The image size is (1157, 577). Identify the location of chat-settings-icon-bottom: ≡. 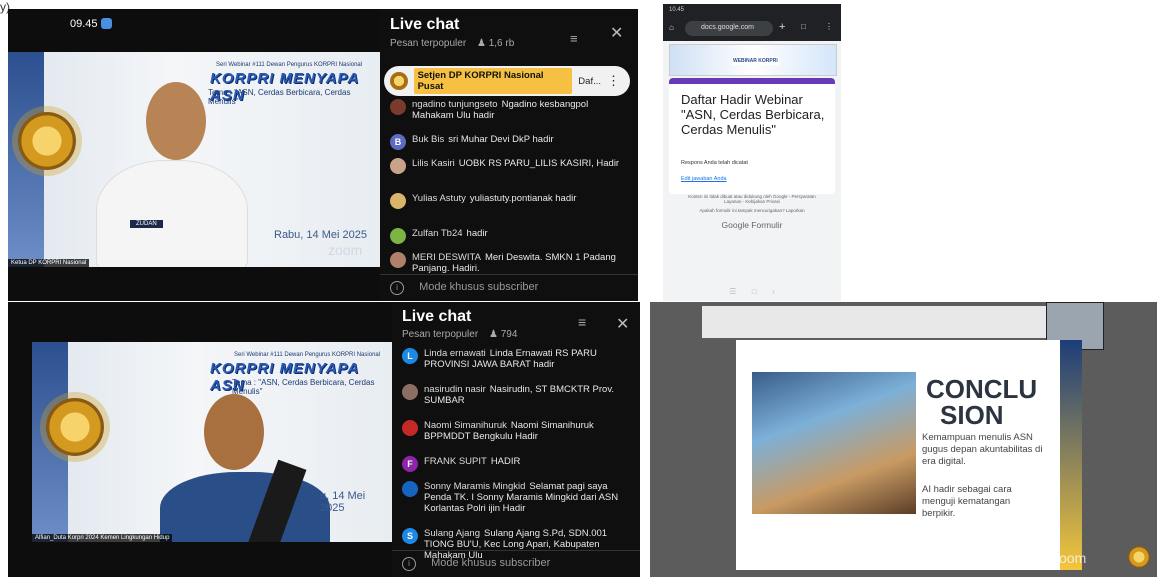
(582, 322).